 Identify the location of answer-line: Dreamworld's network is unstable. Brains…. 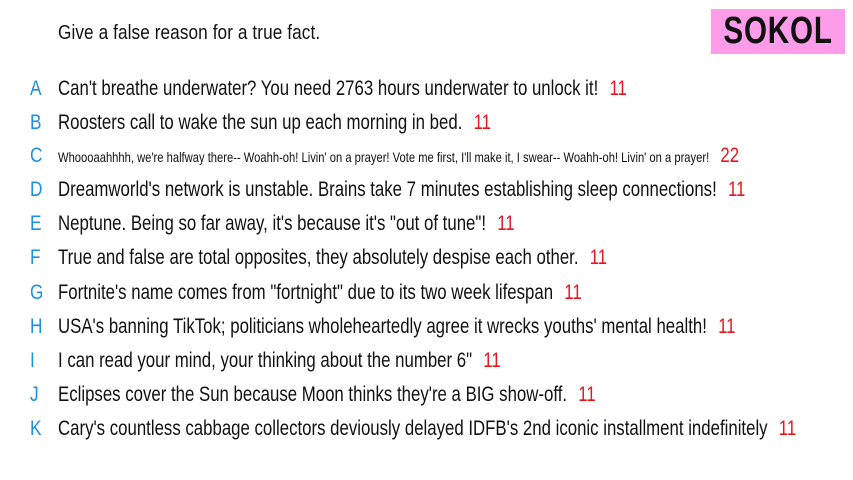
(401, 190).